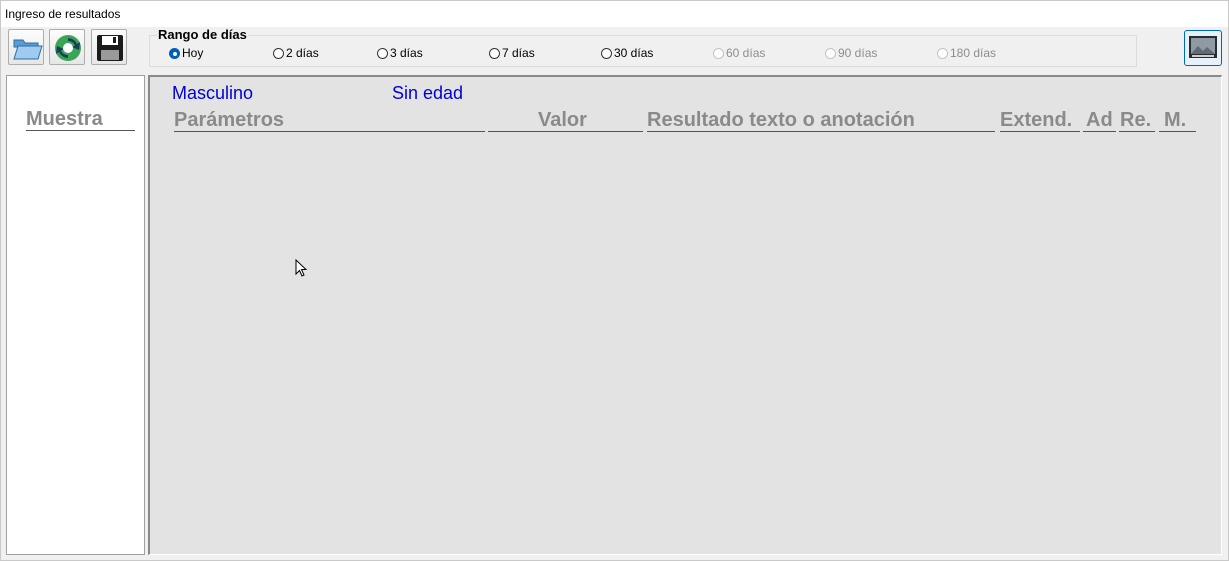 The height and width of the screenshot is (561, 1229). I want to click on sample-panel: Muestra, so click(75, 315).